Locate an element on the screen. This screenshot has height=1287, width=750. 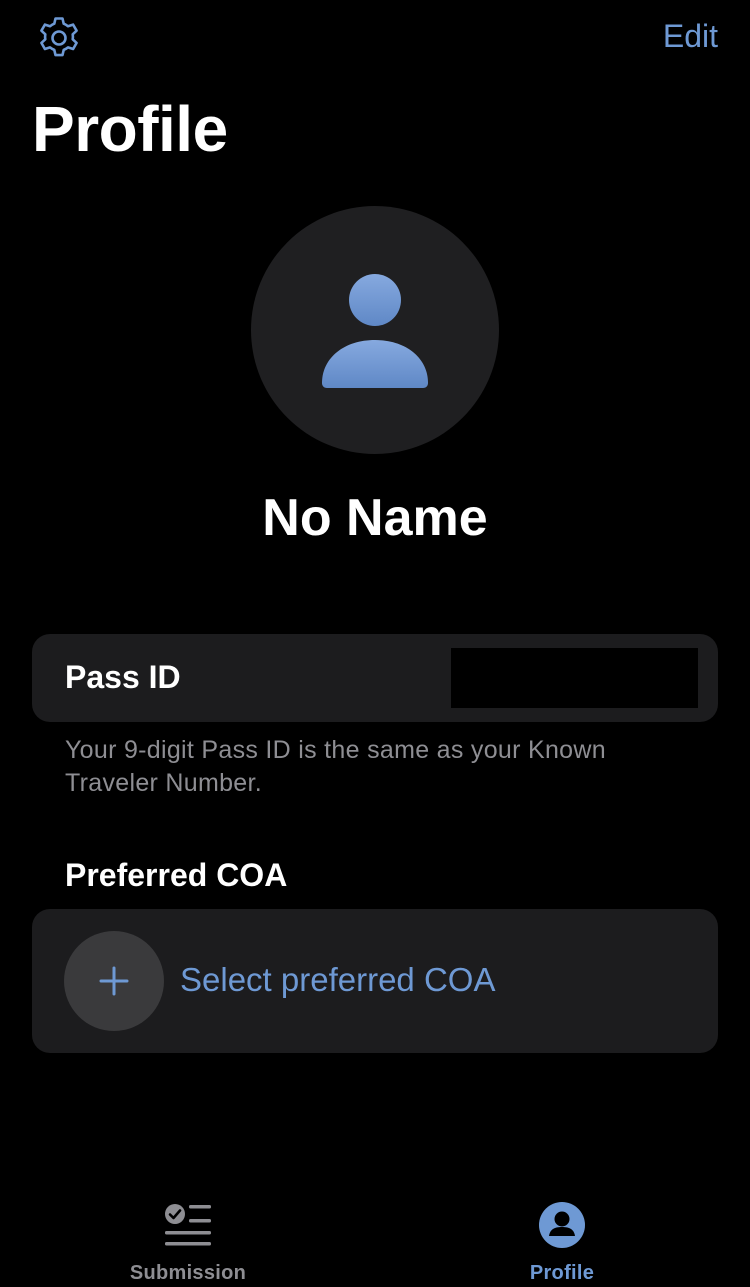
checklist-icon is located at coordinates (188, 1225).